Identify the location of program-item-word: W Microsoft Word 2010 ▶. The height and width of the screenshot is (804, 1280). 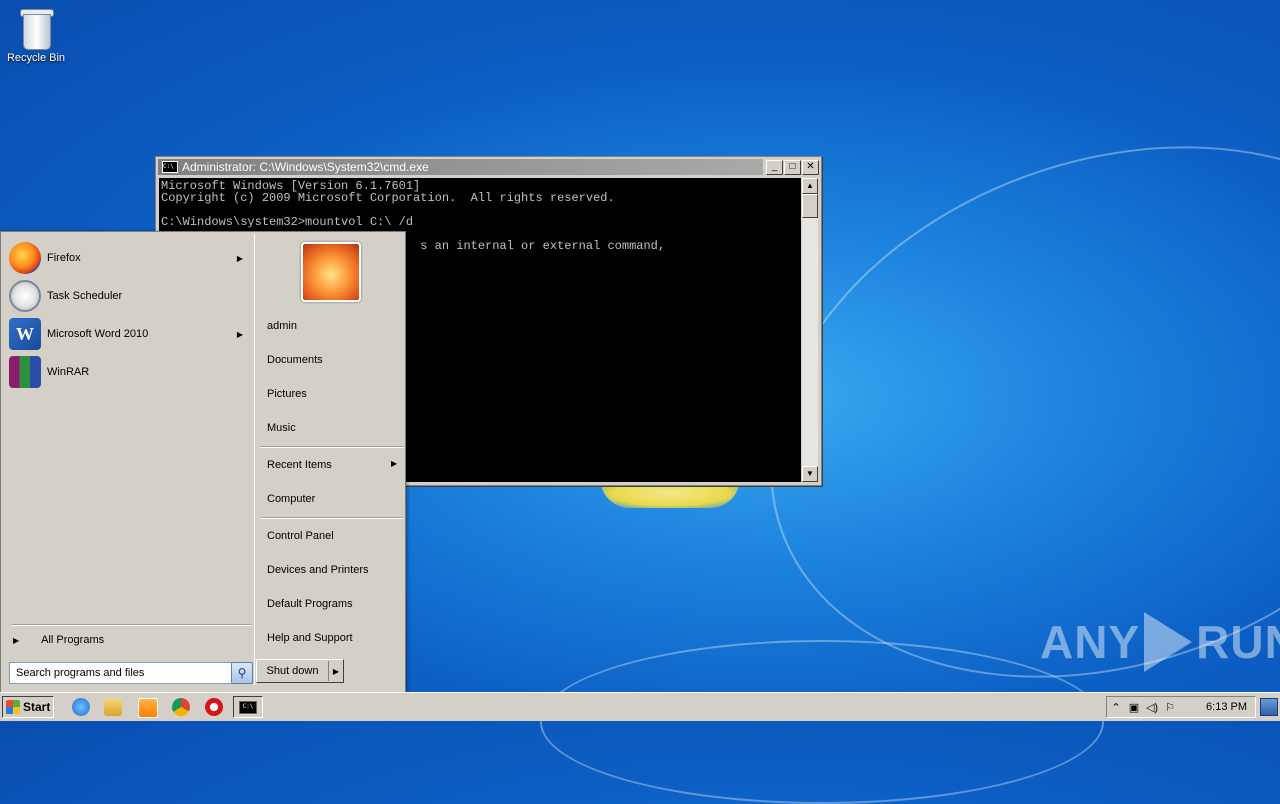
(129, 334).